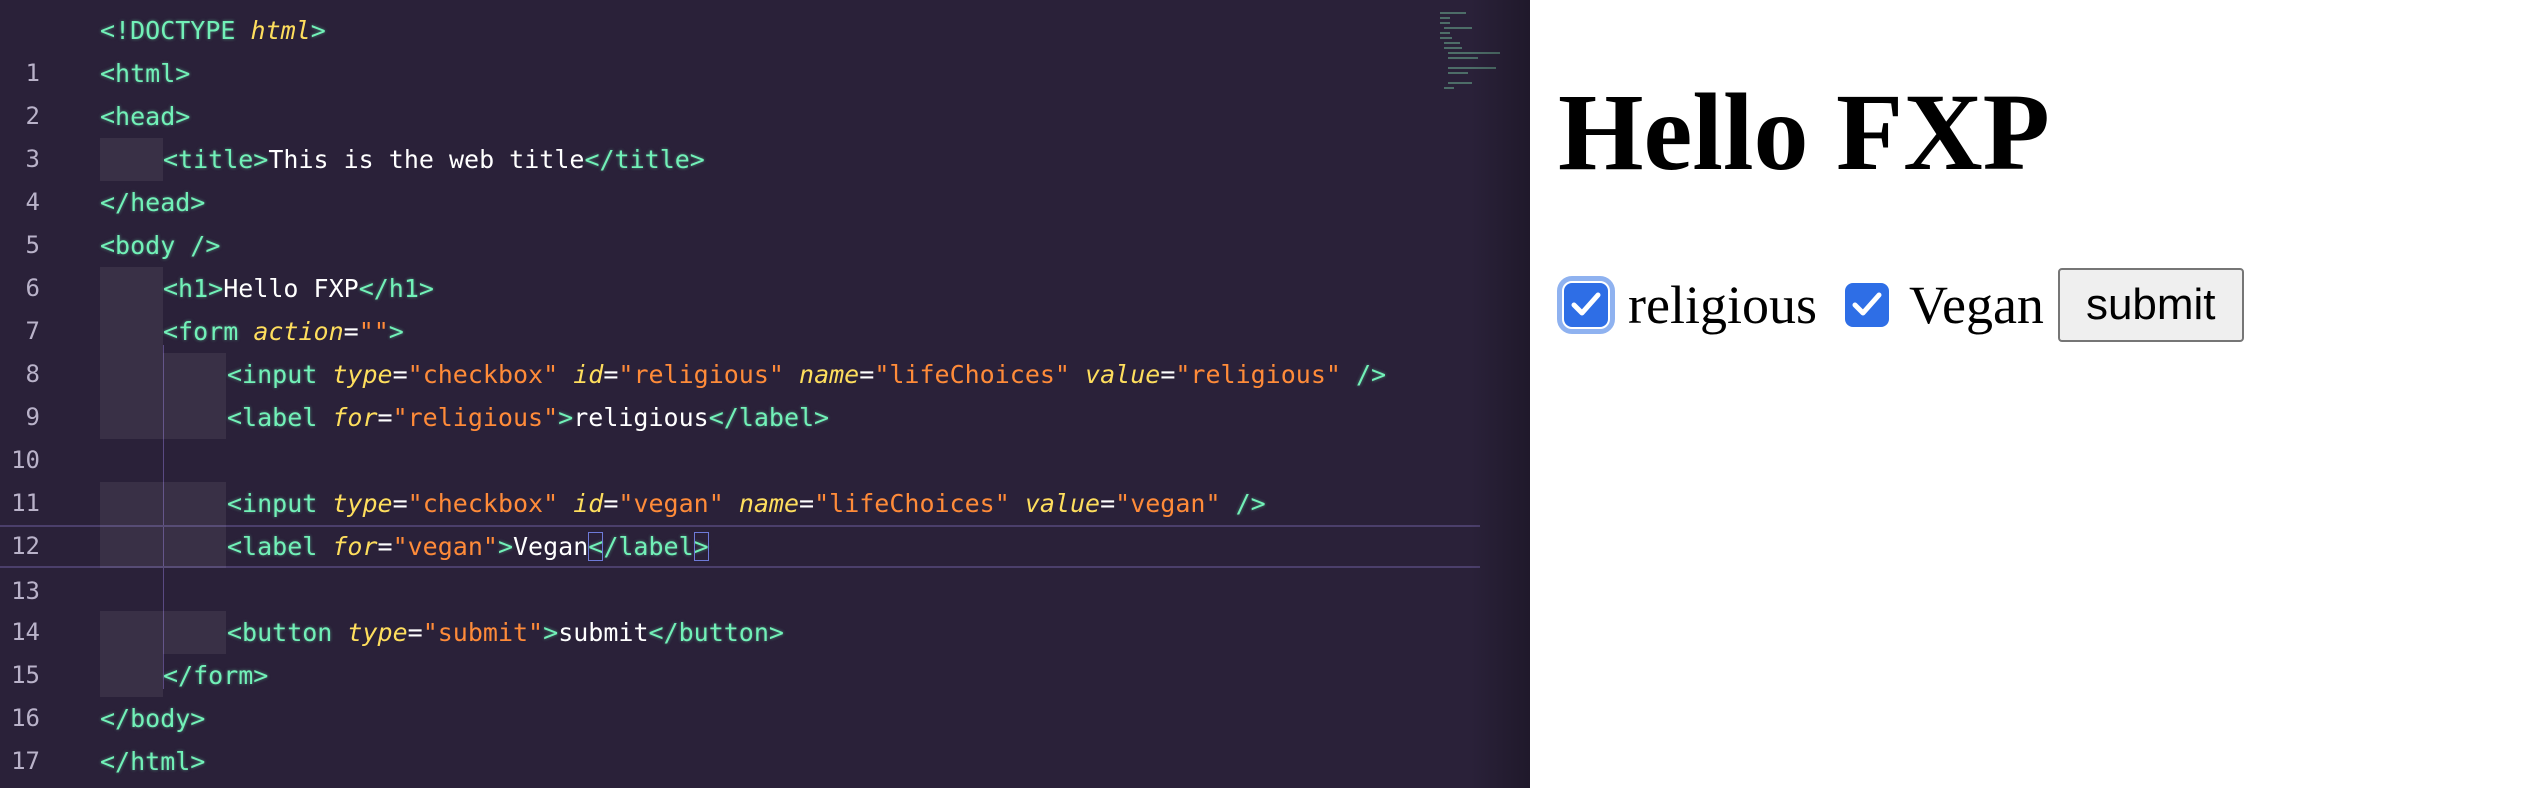  I want to click on code-token: <body />, so click(160, 245).